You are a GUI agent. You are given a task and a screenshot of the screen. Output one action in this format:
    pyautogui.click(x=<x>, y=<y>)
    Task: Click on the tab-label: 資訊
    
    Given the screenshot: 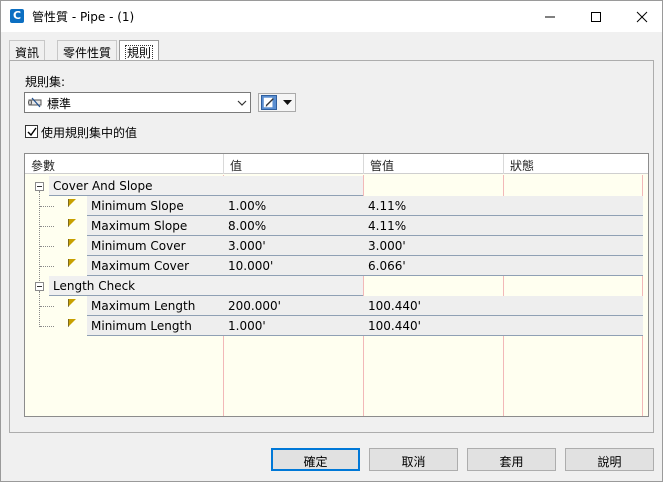 What is the action you would take?
    pyautogui.click(x=27, y=53)
    